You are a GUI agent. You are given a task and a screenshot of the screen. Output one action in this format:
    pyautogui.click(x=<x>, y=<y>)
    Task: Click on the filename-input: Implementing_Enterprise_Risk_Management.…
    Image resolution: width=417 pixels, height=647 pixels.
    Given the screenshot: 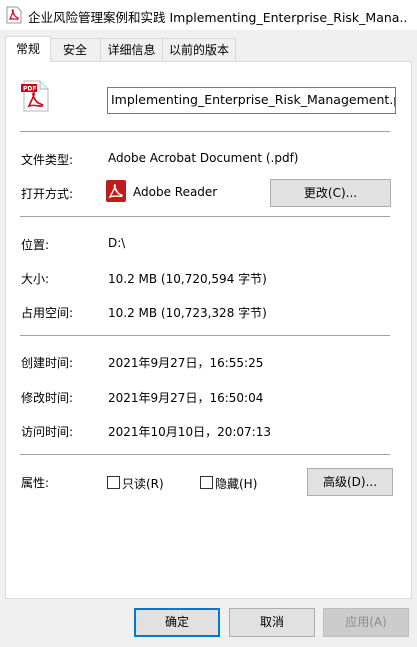 What is the action you would take?
    pyautogui.click(x=251, y=100)
    